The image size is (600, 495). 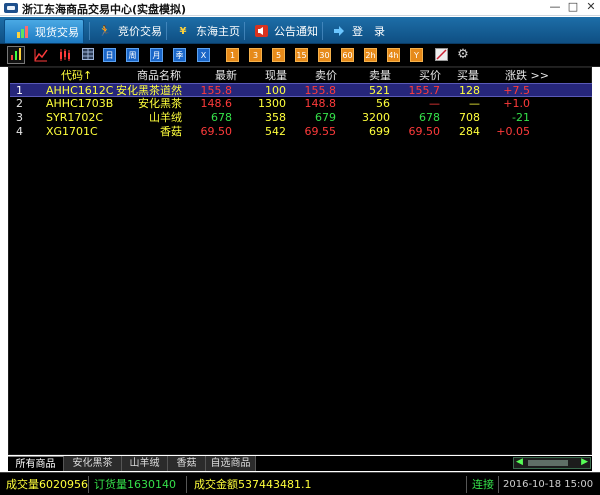 I want to click on min15-period-button: 15, so click(x=301, y=55).